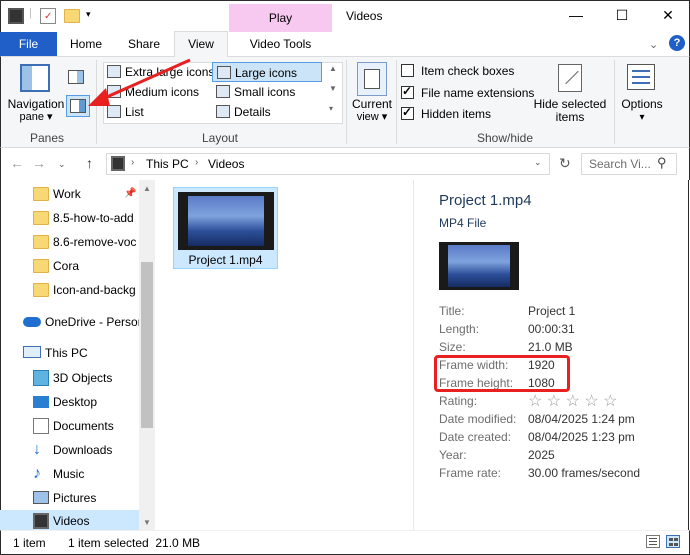 Image resolution: width=690 pixels, height=555 pixels. What do you see at coordinates (573, 401) in the screenshot?
I see `prop-value-rating-stars: ☆ ☆ ☆ ☆ ☆` at bounding box center [573, 401].